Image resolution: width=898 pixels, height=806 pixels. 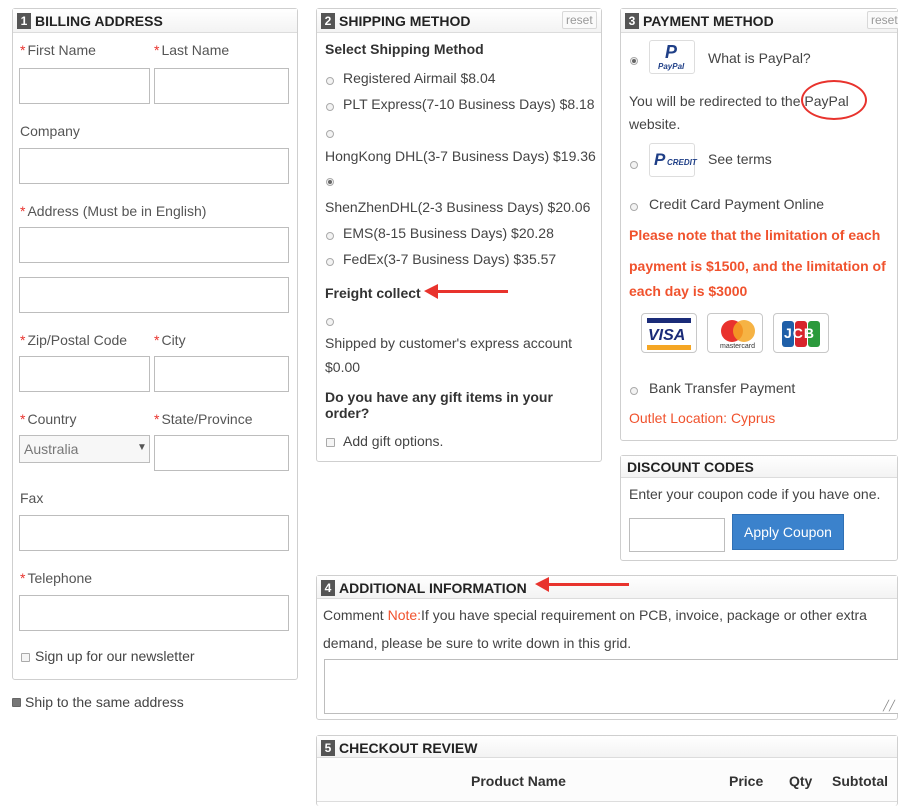 I want to click on paypal-redirect-text-cont: website., so click(x=655, y=124).